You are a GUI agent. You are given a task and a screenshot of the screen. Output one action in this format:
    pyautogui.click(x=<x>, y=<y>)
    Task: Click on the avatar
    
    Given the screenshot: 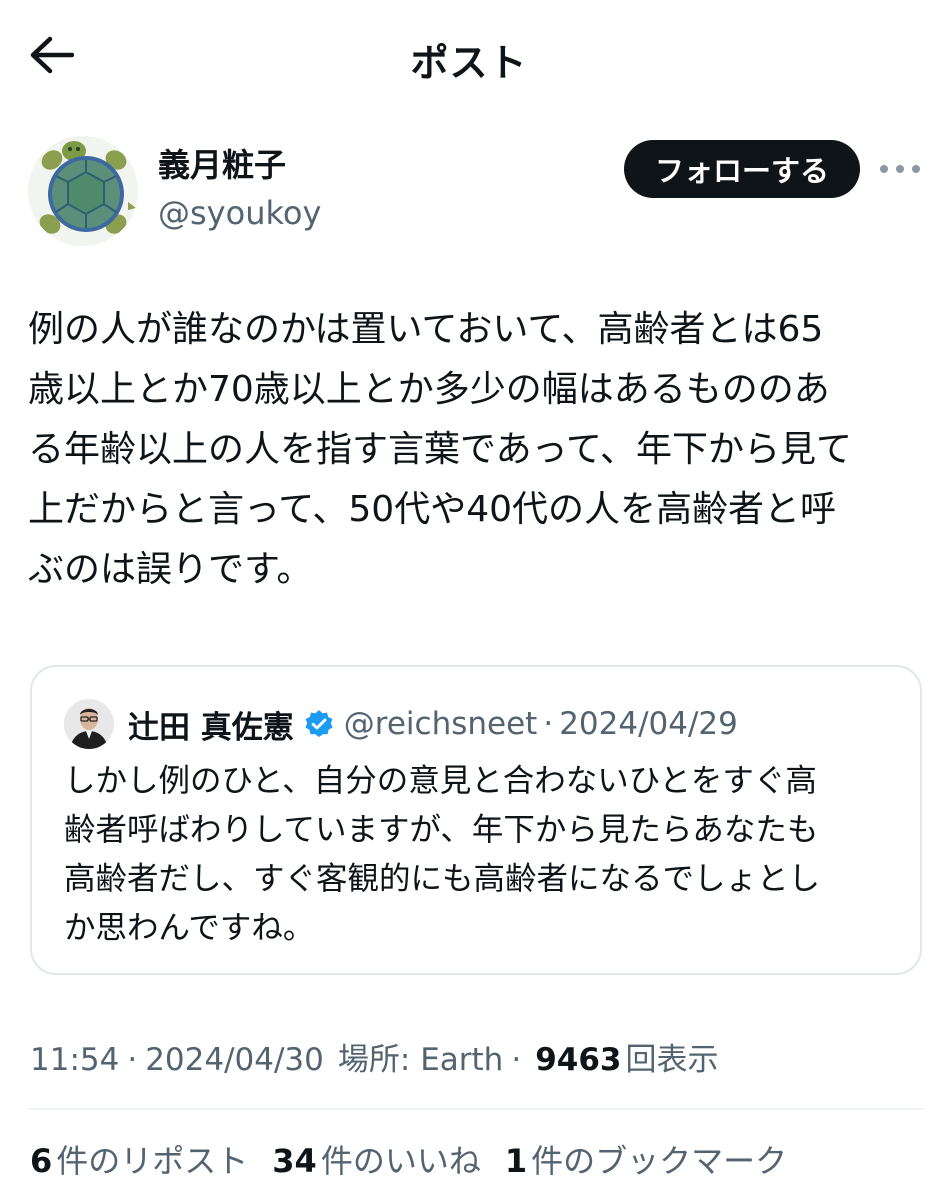 What is the action you would take?
    pyautogui.click(x=83, y=191)
    